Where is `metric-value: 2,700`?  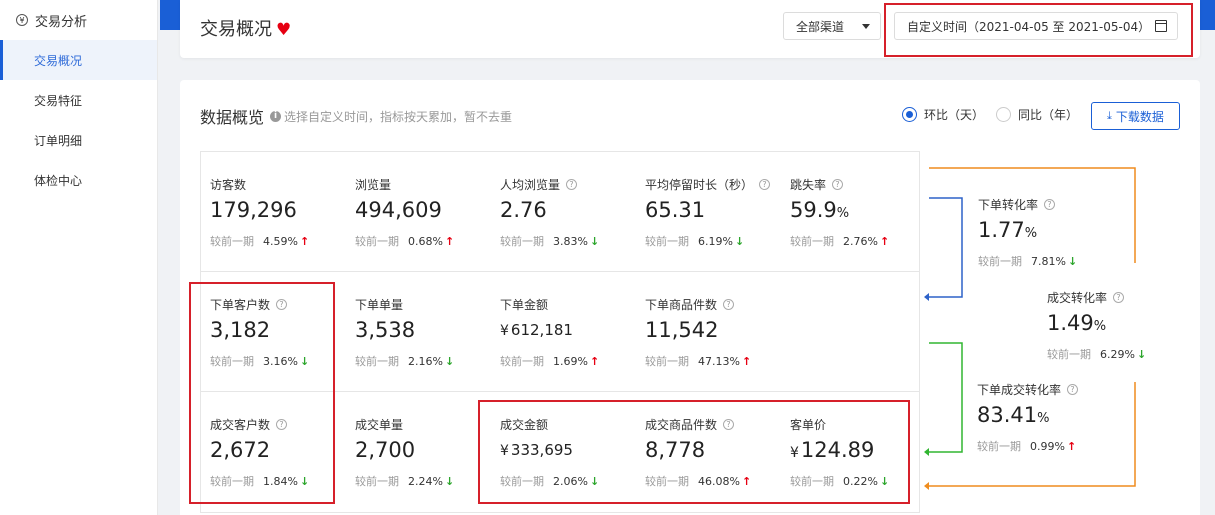 metric-value: 2,700 is located at coordinates (425, 452).